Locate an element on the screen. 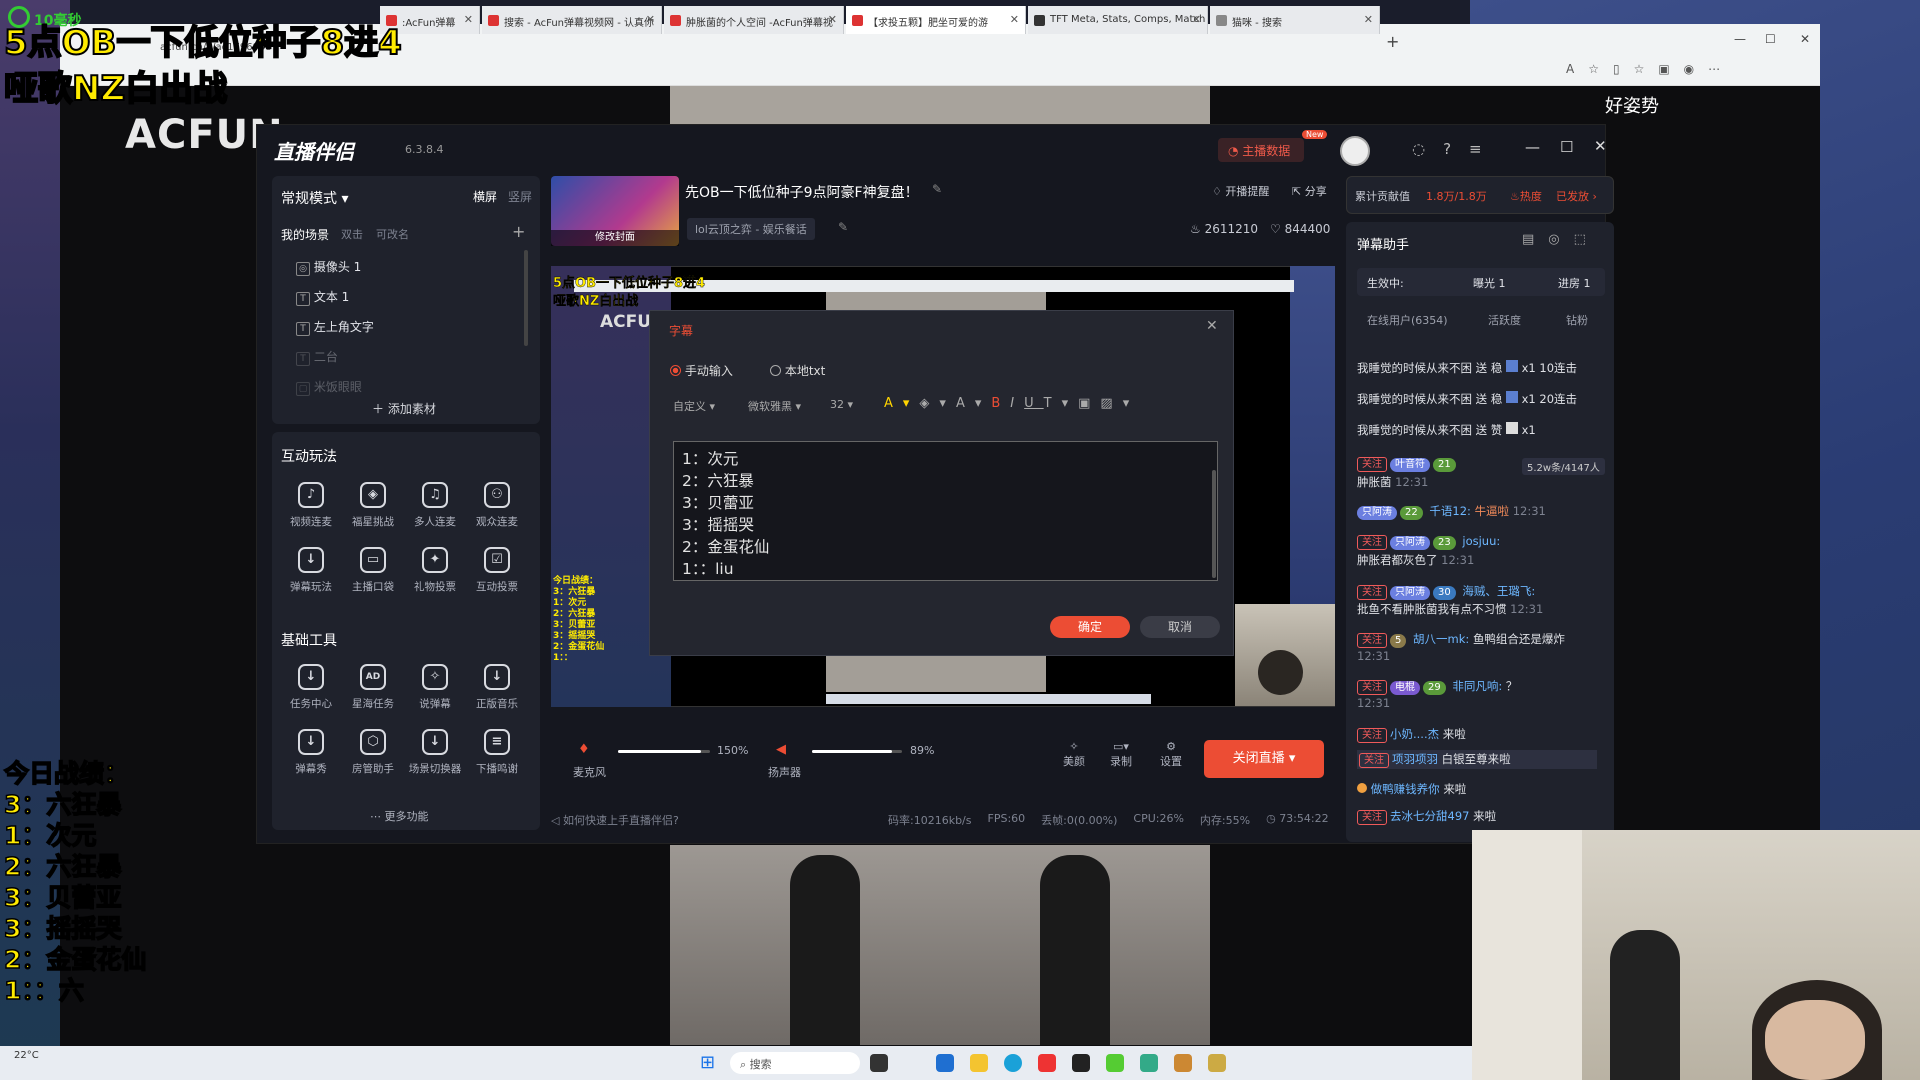 The height and width of the screenshot is (1080, 1920). edit-category-icon: ✎ is located at coordinates (843, 227).